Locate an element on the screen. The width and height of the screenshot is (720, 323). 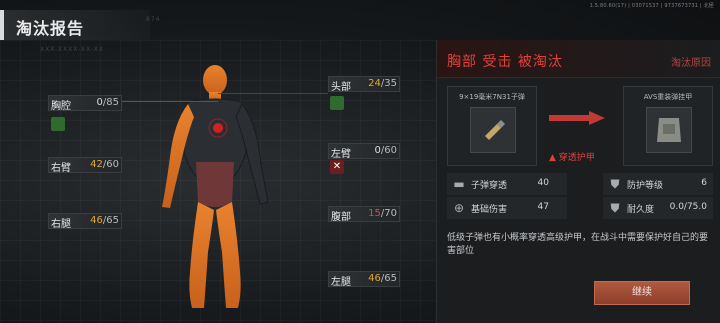
stat-row: ⛊ 防护等级 6 is located at coordinates (658, 184).